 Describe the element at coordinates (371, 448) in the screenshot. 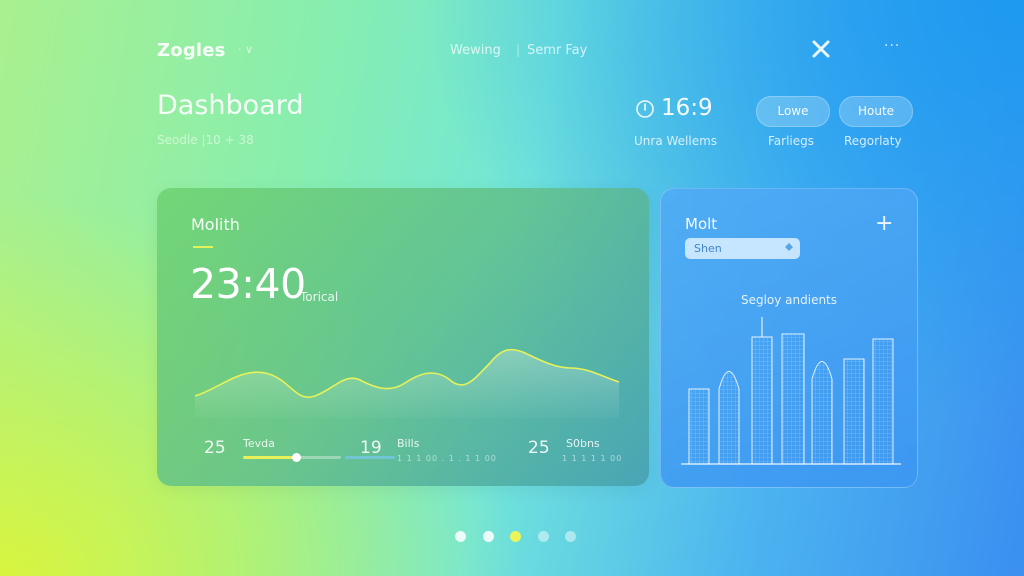

I see `stat-value: 19` at that location.